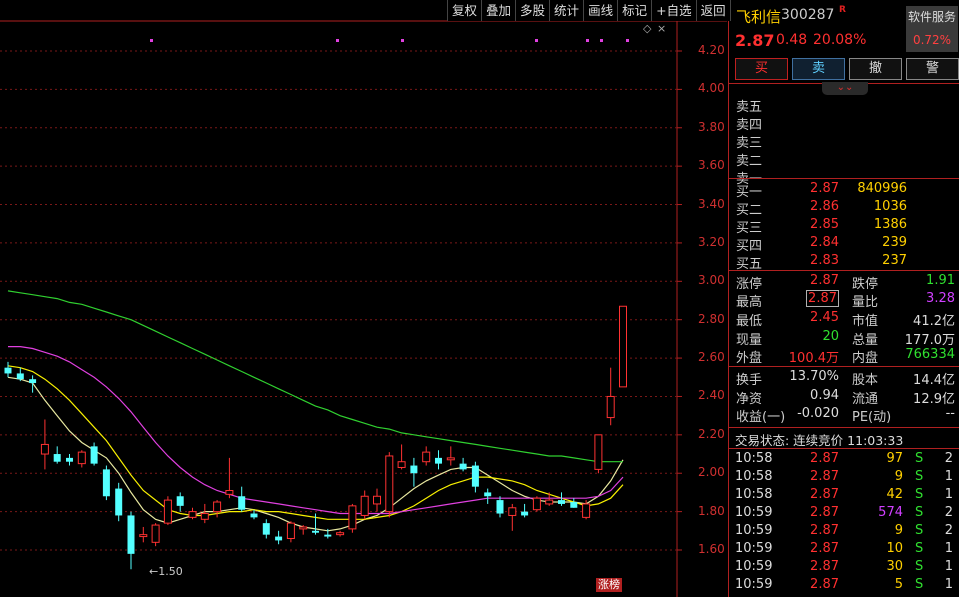  Describe the element at coordinates (711, 280) in the screenshot. I see `y-tick-label: 3.00` at that location.